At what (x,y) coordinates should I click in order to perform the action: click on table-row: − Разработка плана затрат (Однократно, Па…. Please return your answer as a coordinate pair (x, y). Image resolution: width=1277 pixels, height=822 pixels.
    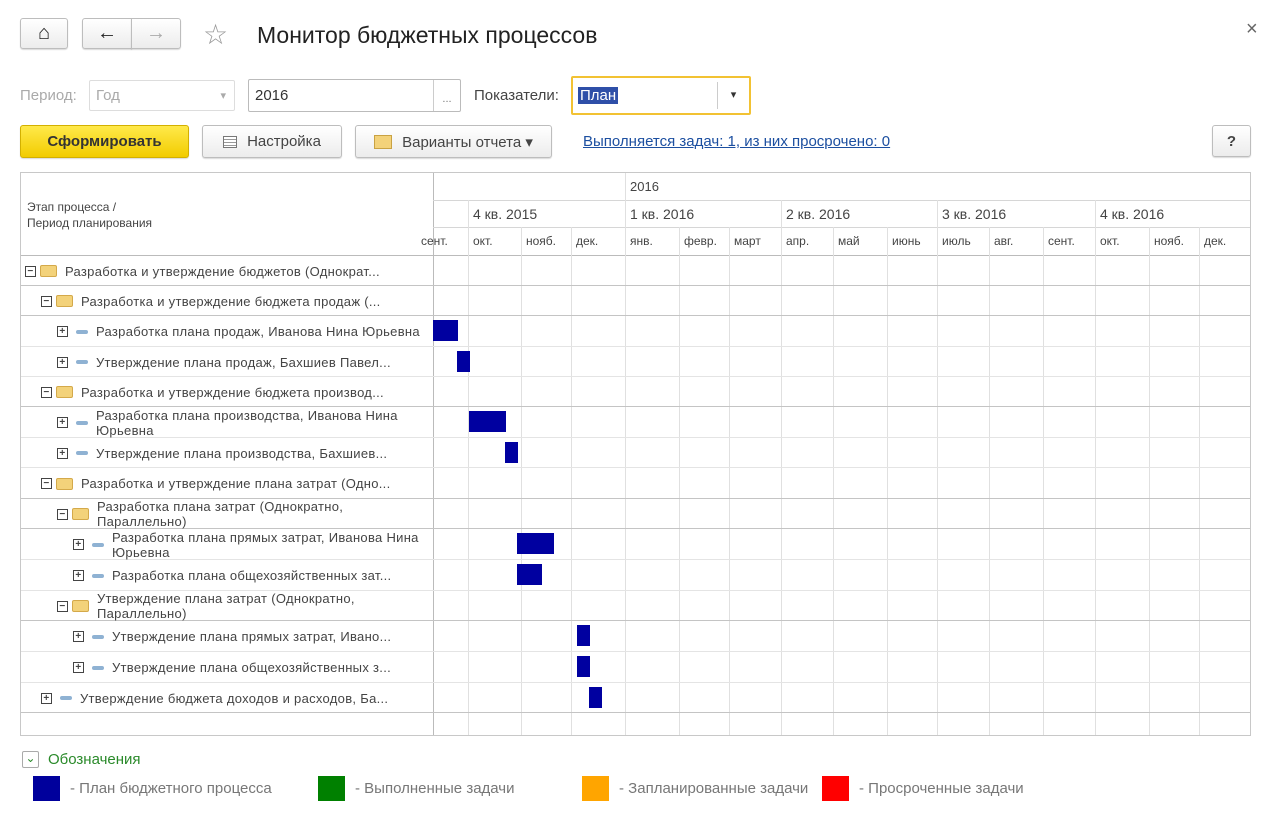
    Looking at the image, I should click on (226, 514).